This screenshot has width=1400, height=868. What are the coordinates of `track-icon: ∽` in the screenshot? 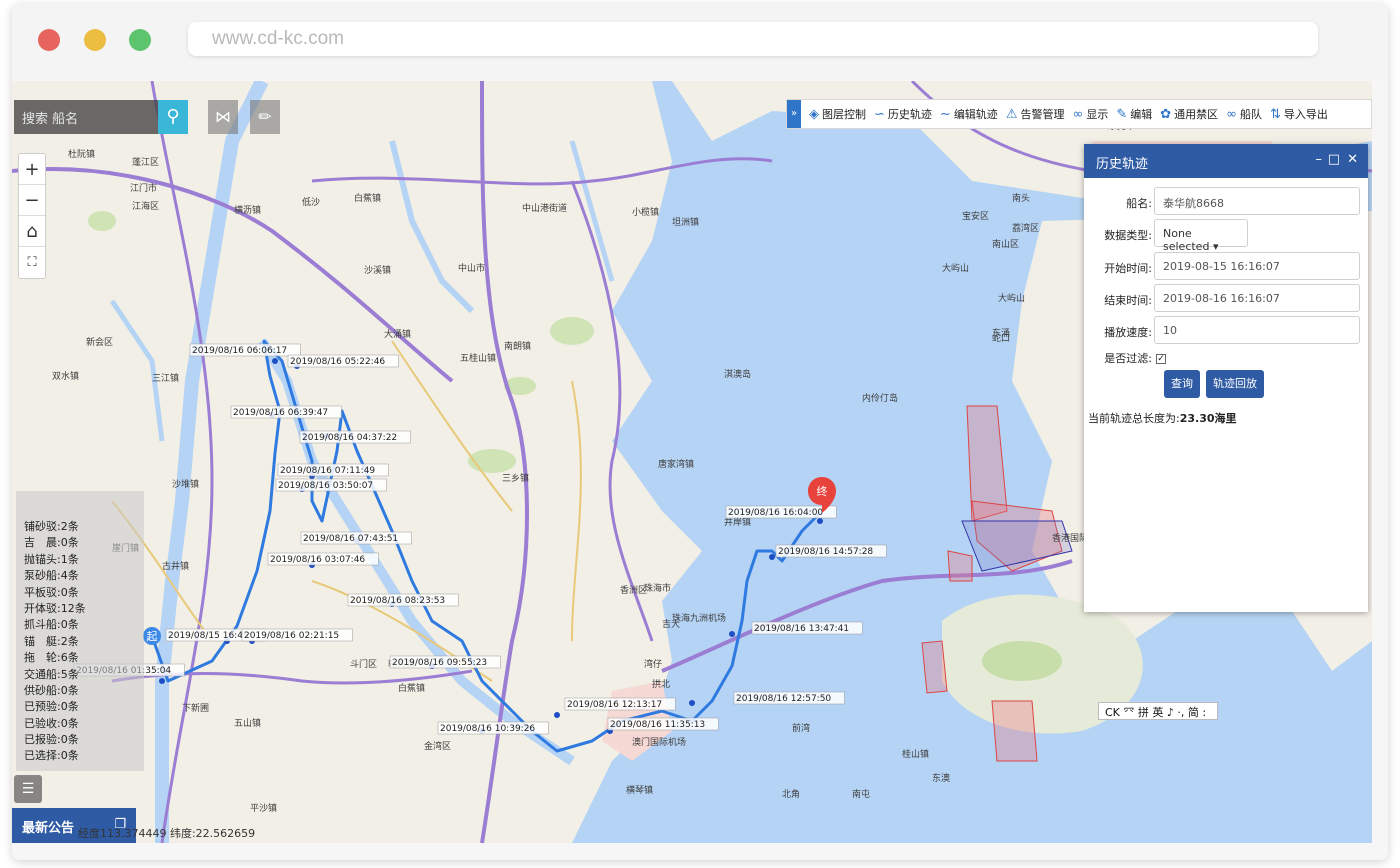 It's located at (879, 114).